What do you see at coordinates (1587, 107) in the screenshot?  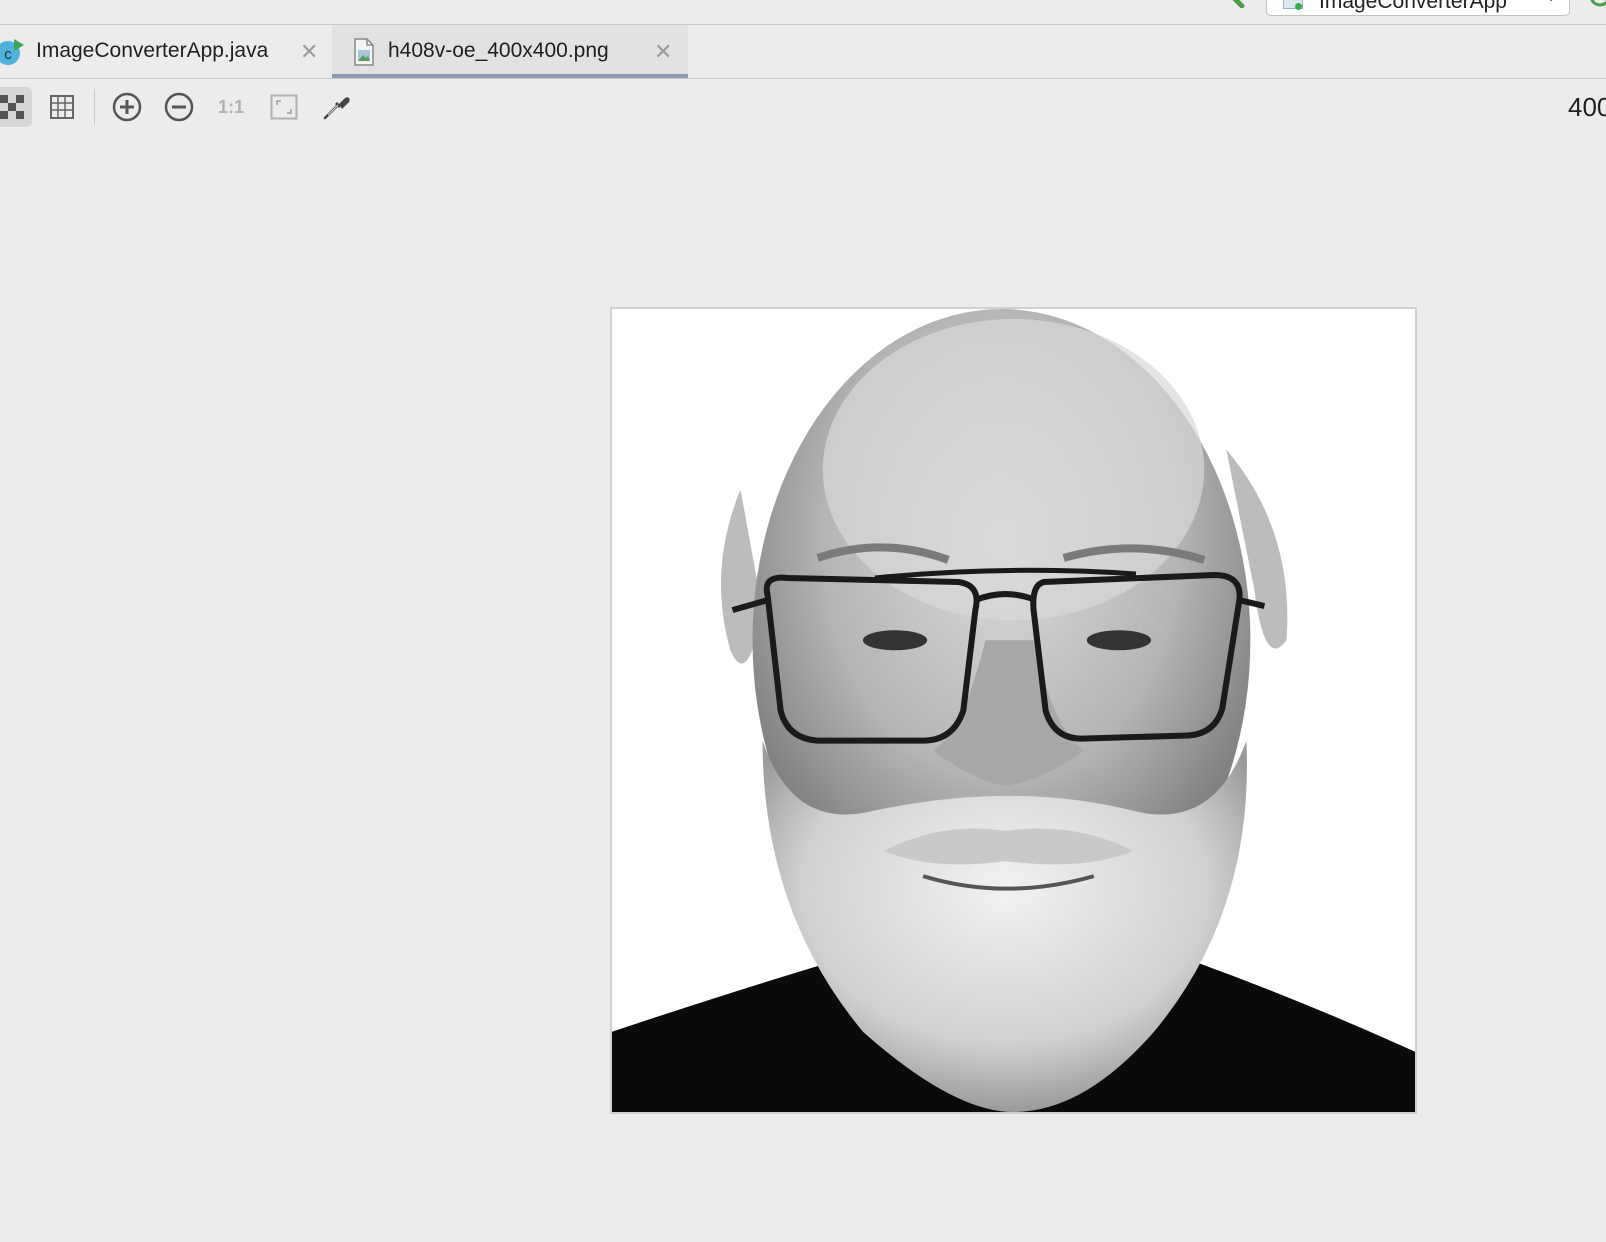 I see `image-size-info: 400` at bounding box center [1587, 107].